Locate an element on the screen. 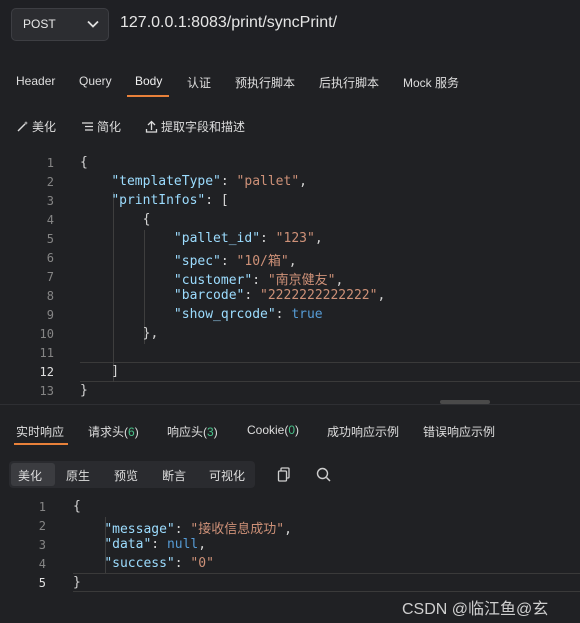 The width and height of the screenshot is (580, 623). code-line: "data": null, is located at coordinates (155, 544).